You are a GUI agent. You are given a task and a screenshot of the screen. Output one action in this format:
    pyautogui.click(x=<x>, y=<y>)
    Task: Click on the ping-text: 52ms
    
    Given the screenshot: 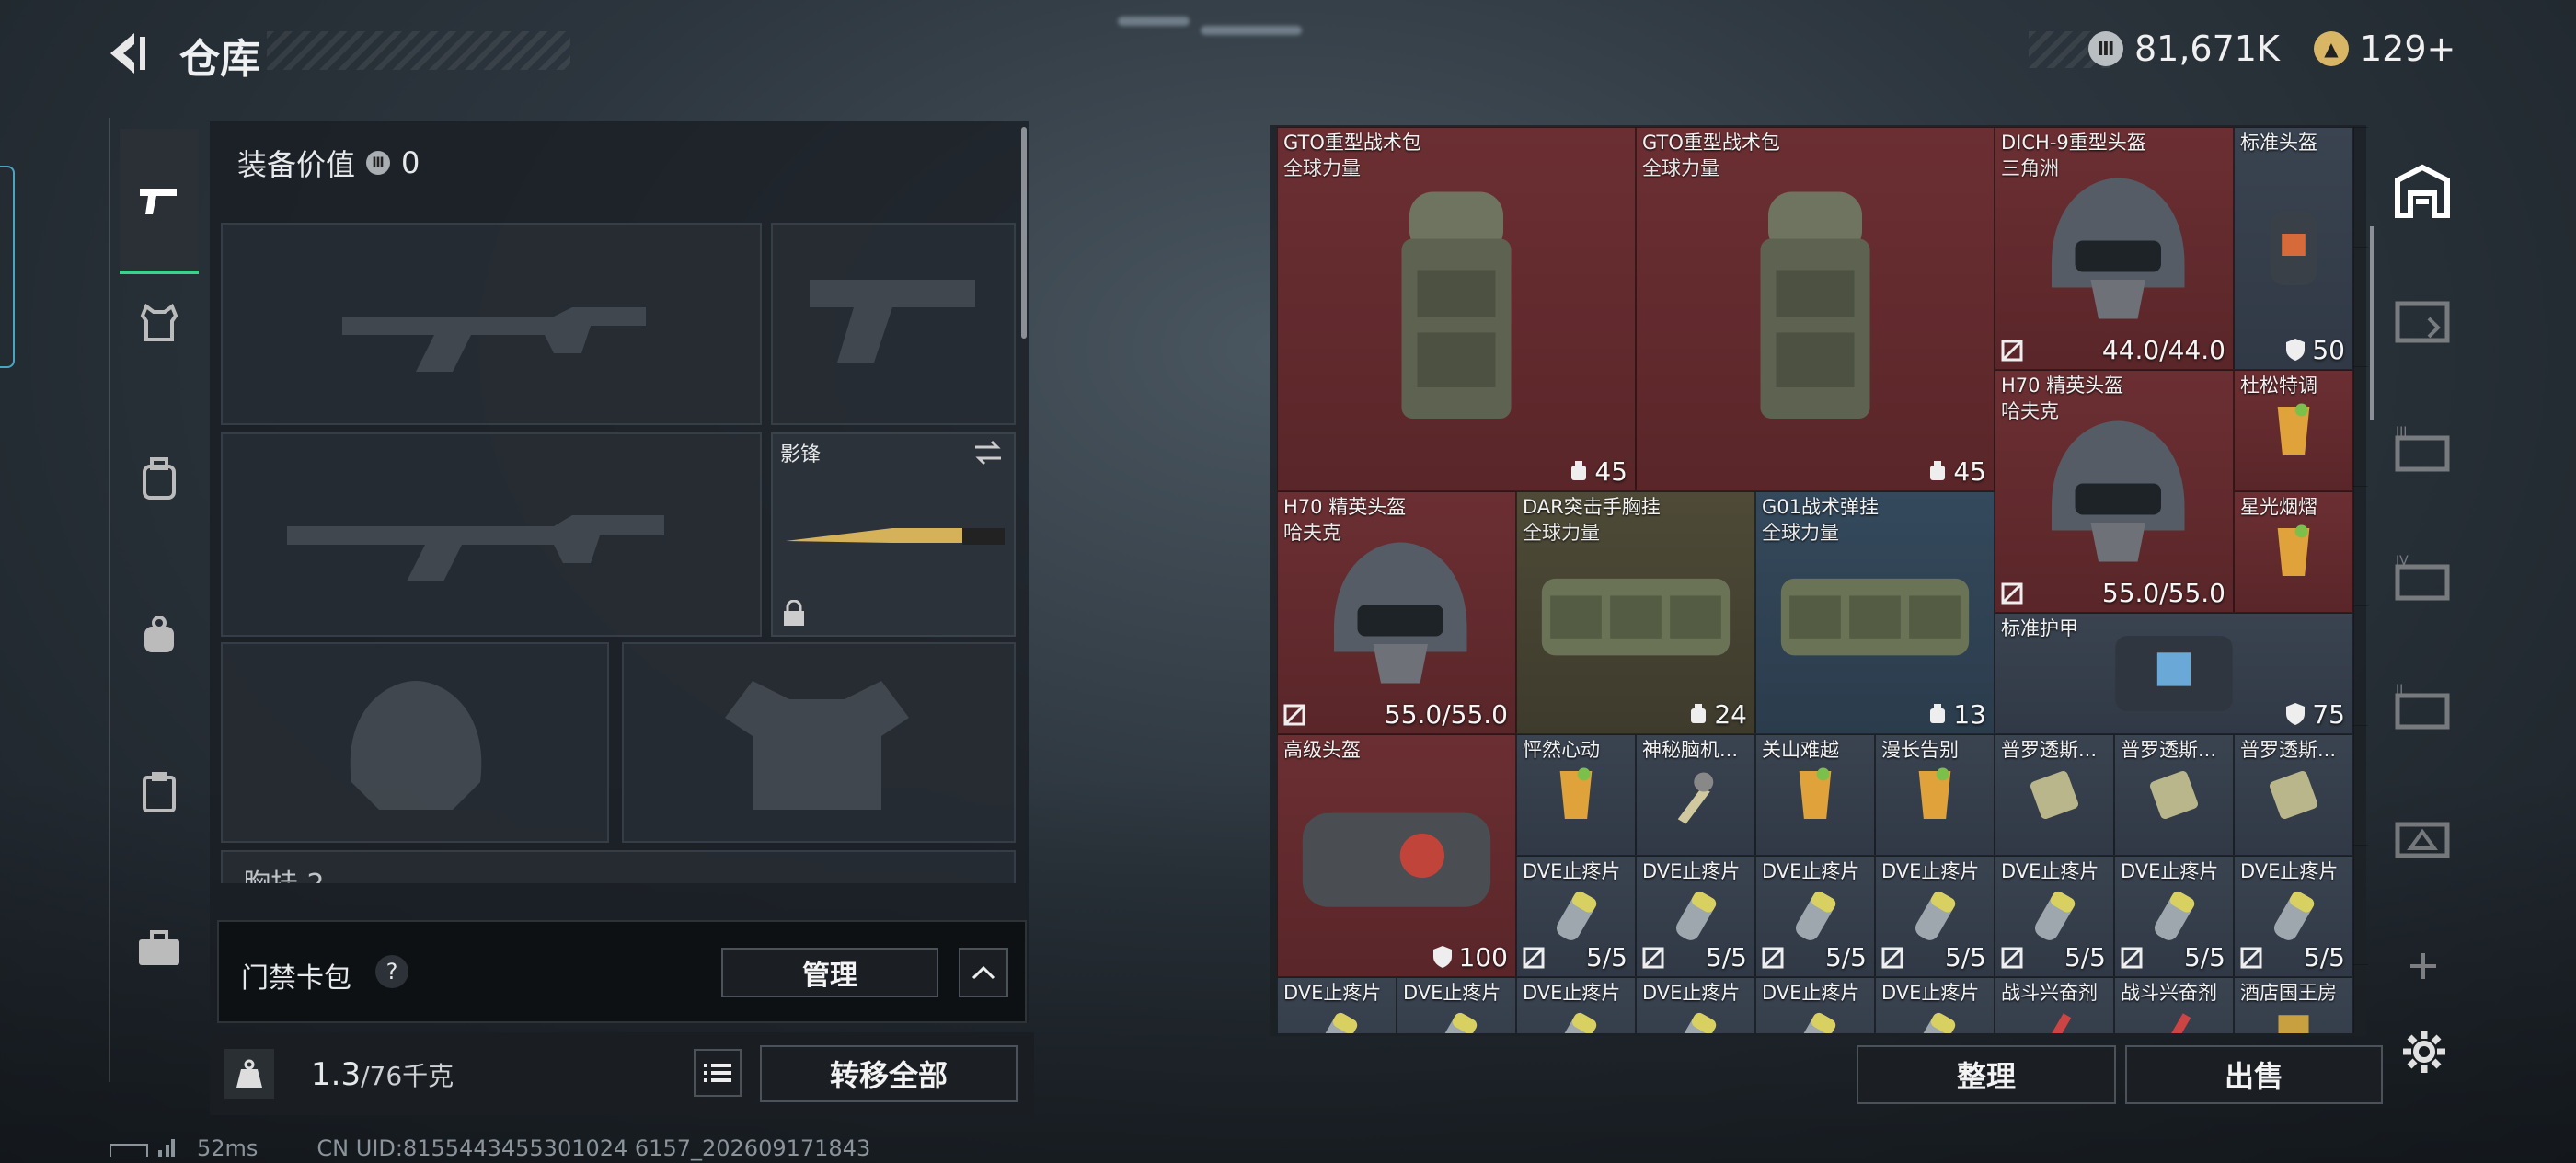 What is the action you would take?
    pyautogui.click(x=228, y=1148)
    